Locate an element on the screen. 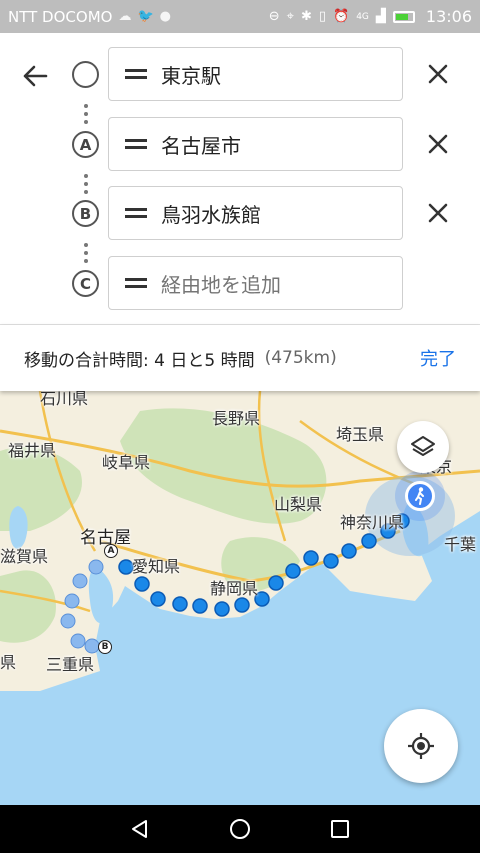 The height and width of the screenshot is (853, 480). map-place-label: 石川県 is located at coordinates (64, 399).